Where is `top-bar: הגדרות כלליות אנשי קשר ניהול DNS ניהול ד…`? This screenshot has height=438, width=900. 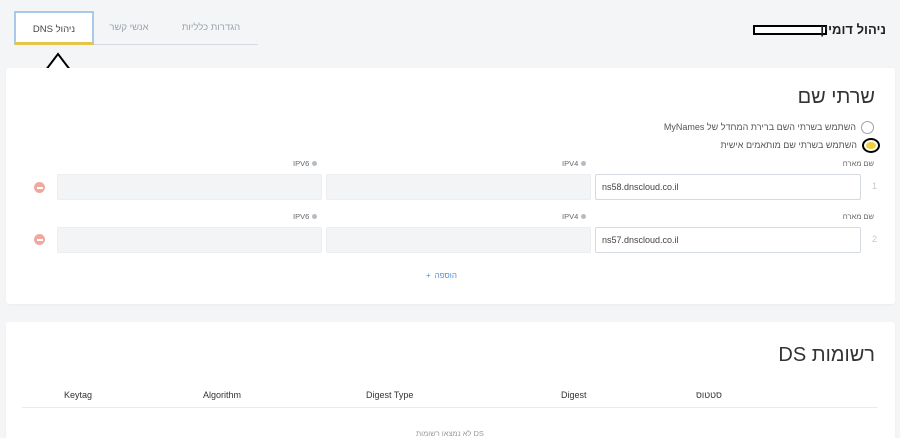
top-bar: הגדרות כלליות אנשי קשר ניהול DNS ניהול ד… is located at coordinates (450, 28).